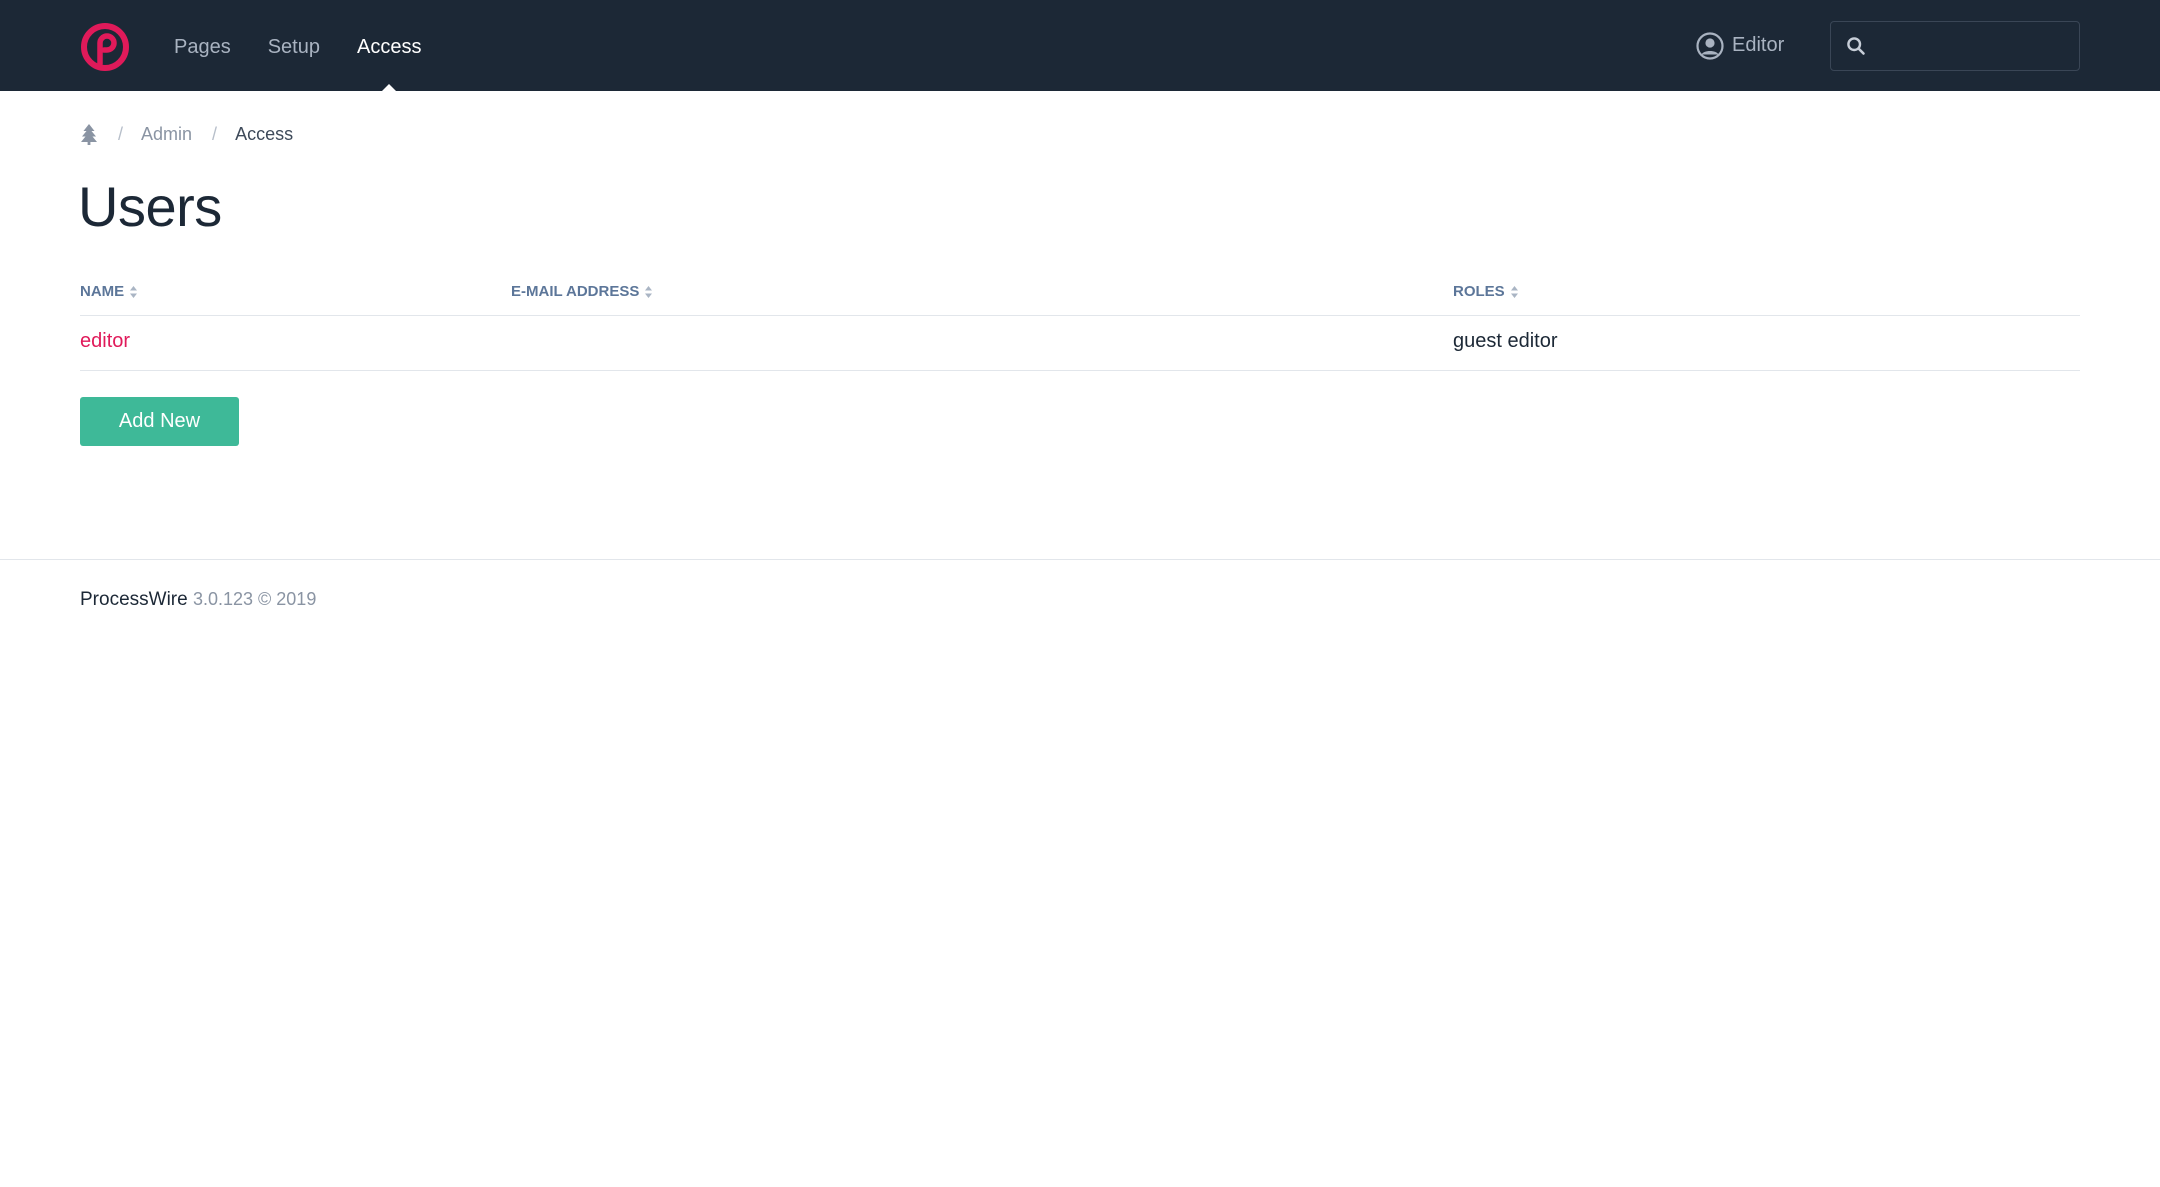 This screenshot has height=1187, width=2160. What do you see at coordinates (1080, 343) in the screenshot?
I see `table-row: editor guest editor` at bounding box center [1080, 343].